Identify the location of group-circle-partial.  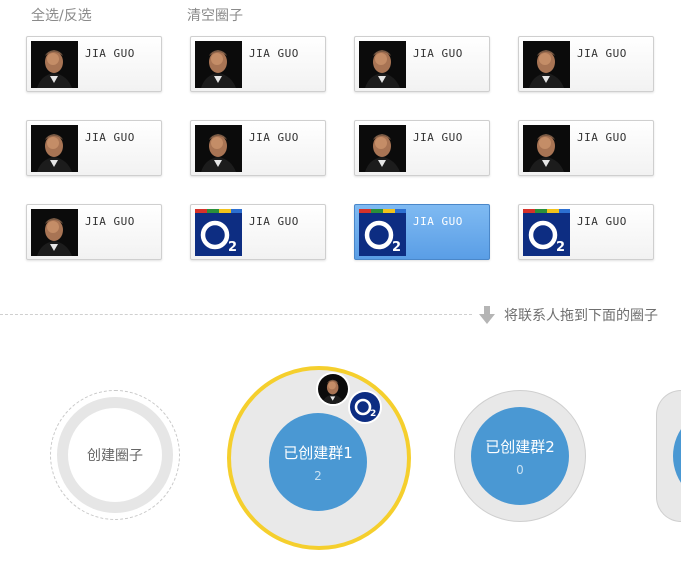
(668, 456).